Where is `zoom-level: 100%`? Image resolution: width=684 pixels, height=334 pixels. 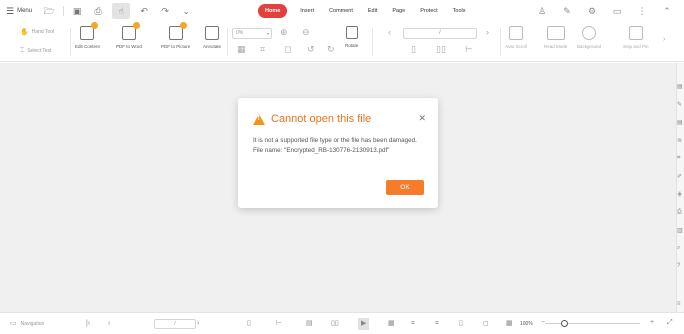 zoom-level: 100% is located at coordinates (526, 324).